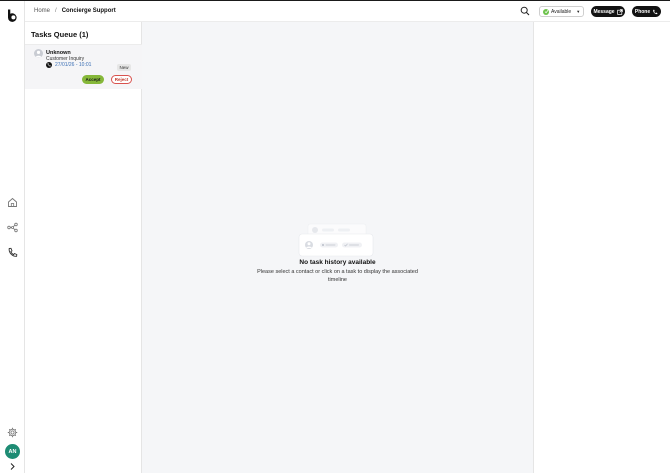  What do you see at coordinates (12, 237) in the screenshot?
I see `left-rail: AN` at bounding box center [12, 237].